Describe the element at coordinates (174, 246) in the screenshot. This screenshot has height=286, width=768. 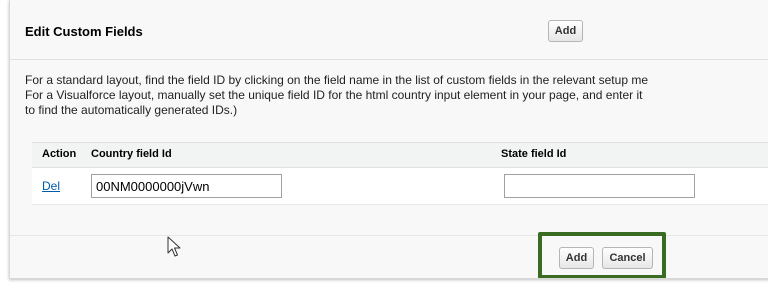
I see `mouse-pointer-icon` at that location.